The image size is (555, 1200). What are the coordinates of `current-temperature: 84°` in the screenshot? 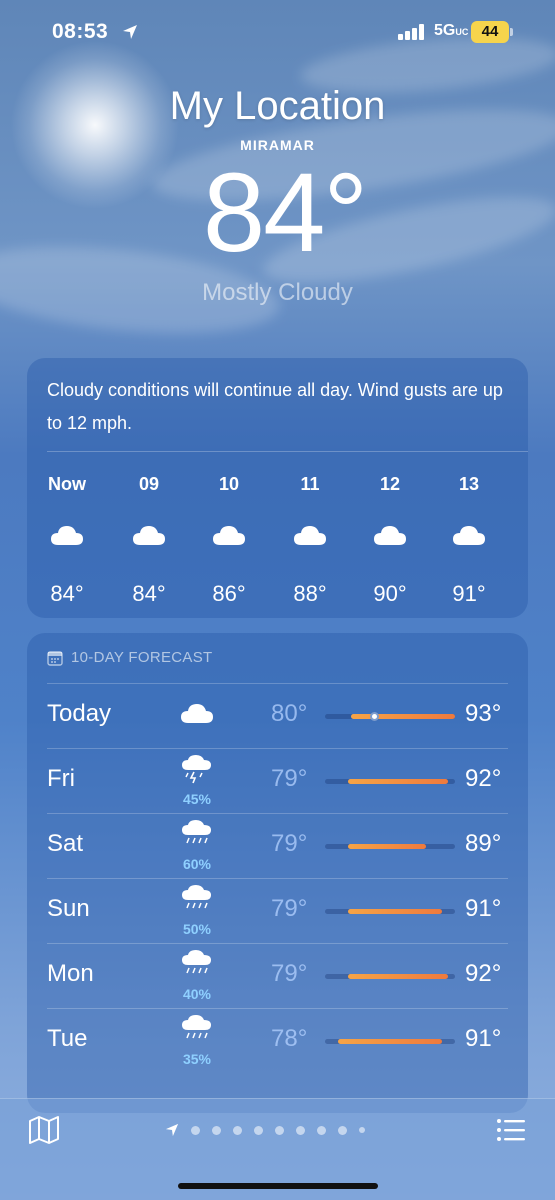 It's located at (285, 212).